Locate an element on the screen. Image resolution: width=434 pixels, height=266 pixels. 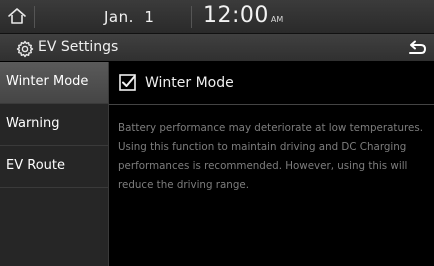
sidebar-item-warning: Warning is located at coordinates (54, 125).